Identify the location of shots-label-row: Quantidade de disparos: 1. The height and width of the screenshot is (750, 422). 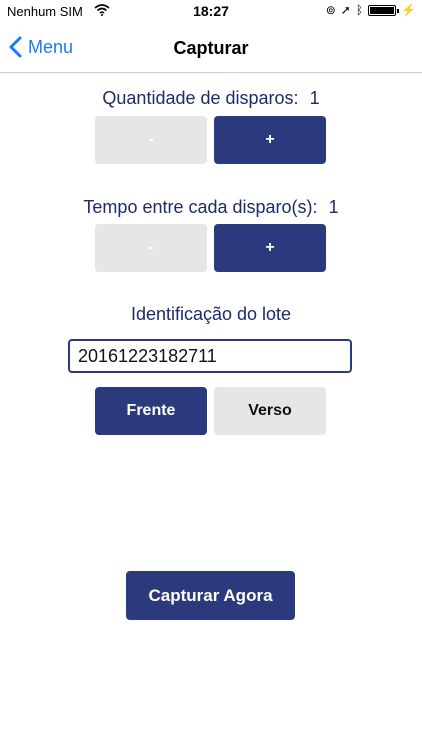
(211, 98).